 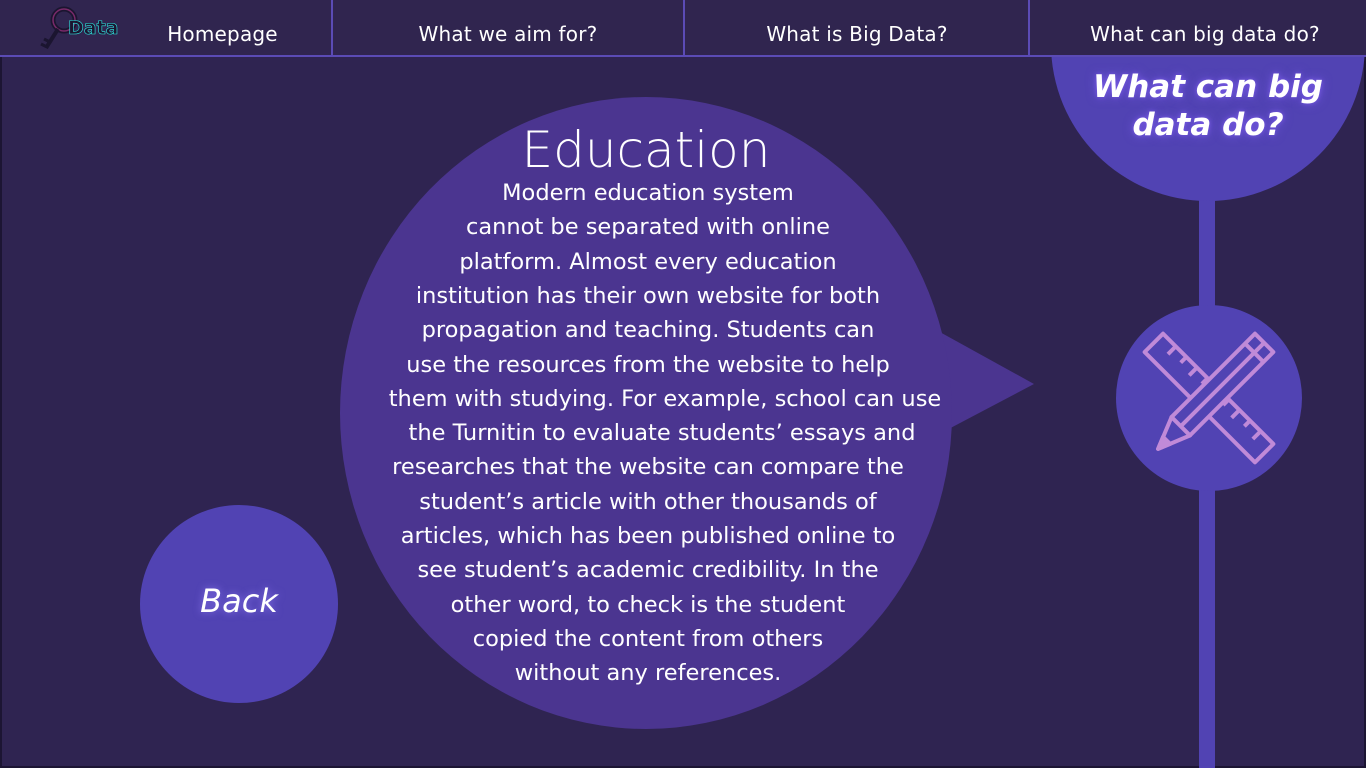 I want to click on nav-item-homepage: Homepage, so click(x=222, y=28).